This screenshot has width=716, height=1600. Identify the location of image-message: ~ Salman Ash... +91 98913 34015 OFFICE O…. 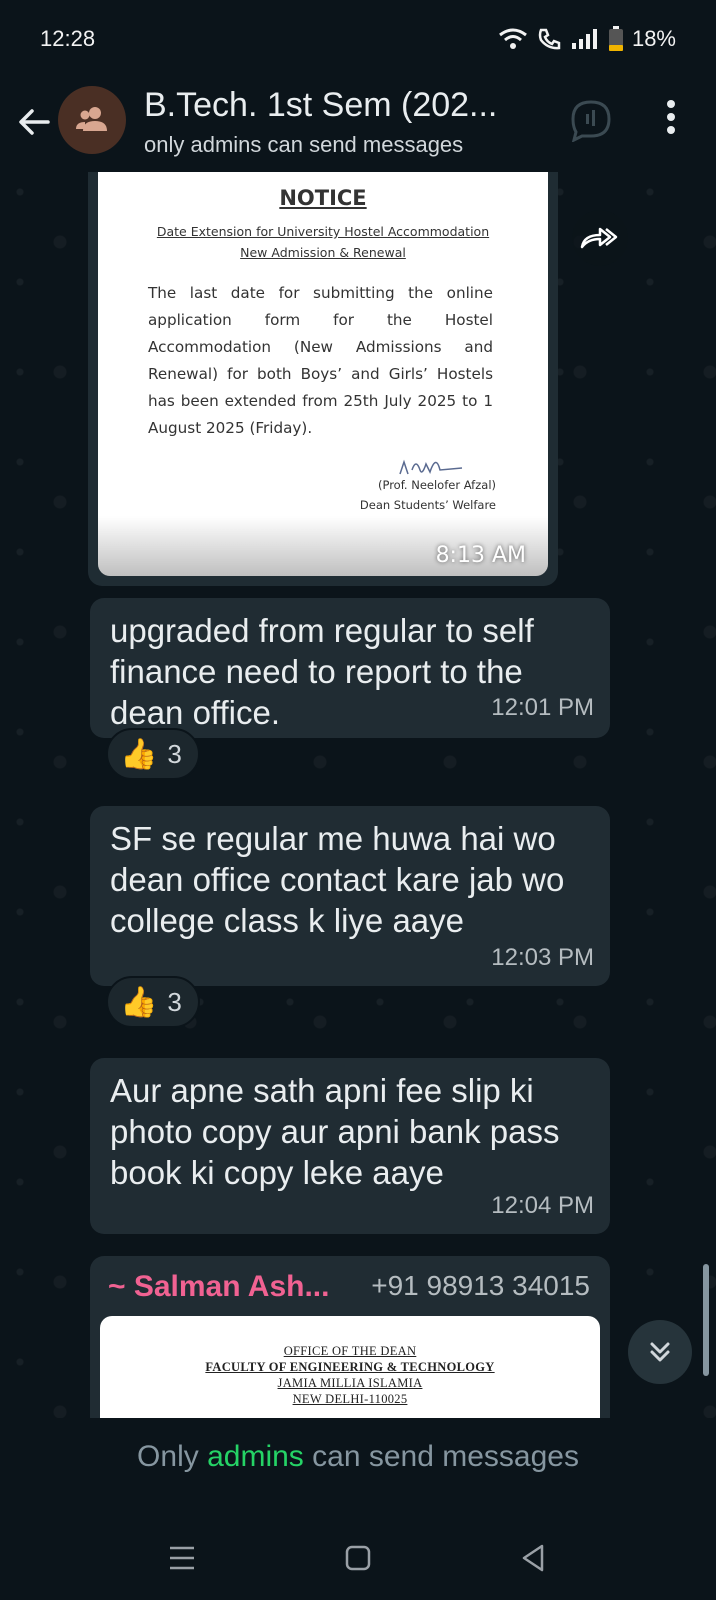
(350, 1337).